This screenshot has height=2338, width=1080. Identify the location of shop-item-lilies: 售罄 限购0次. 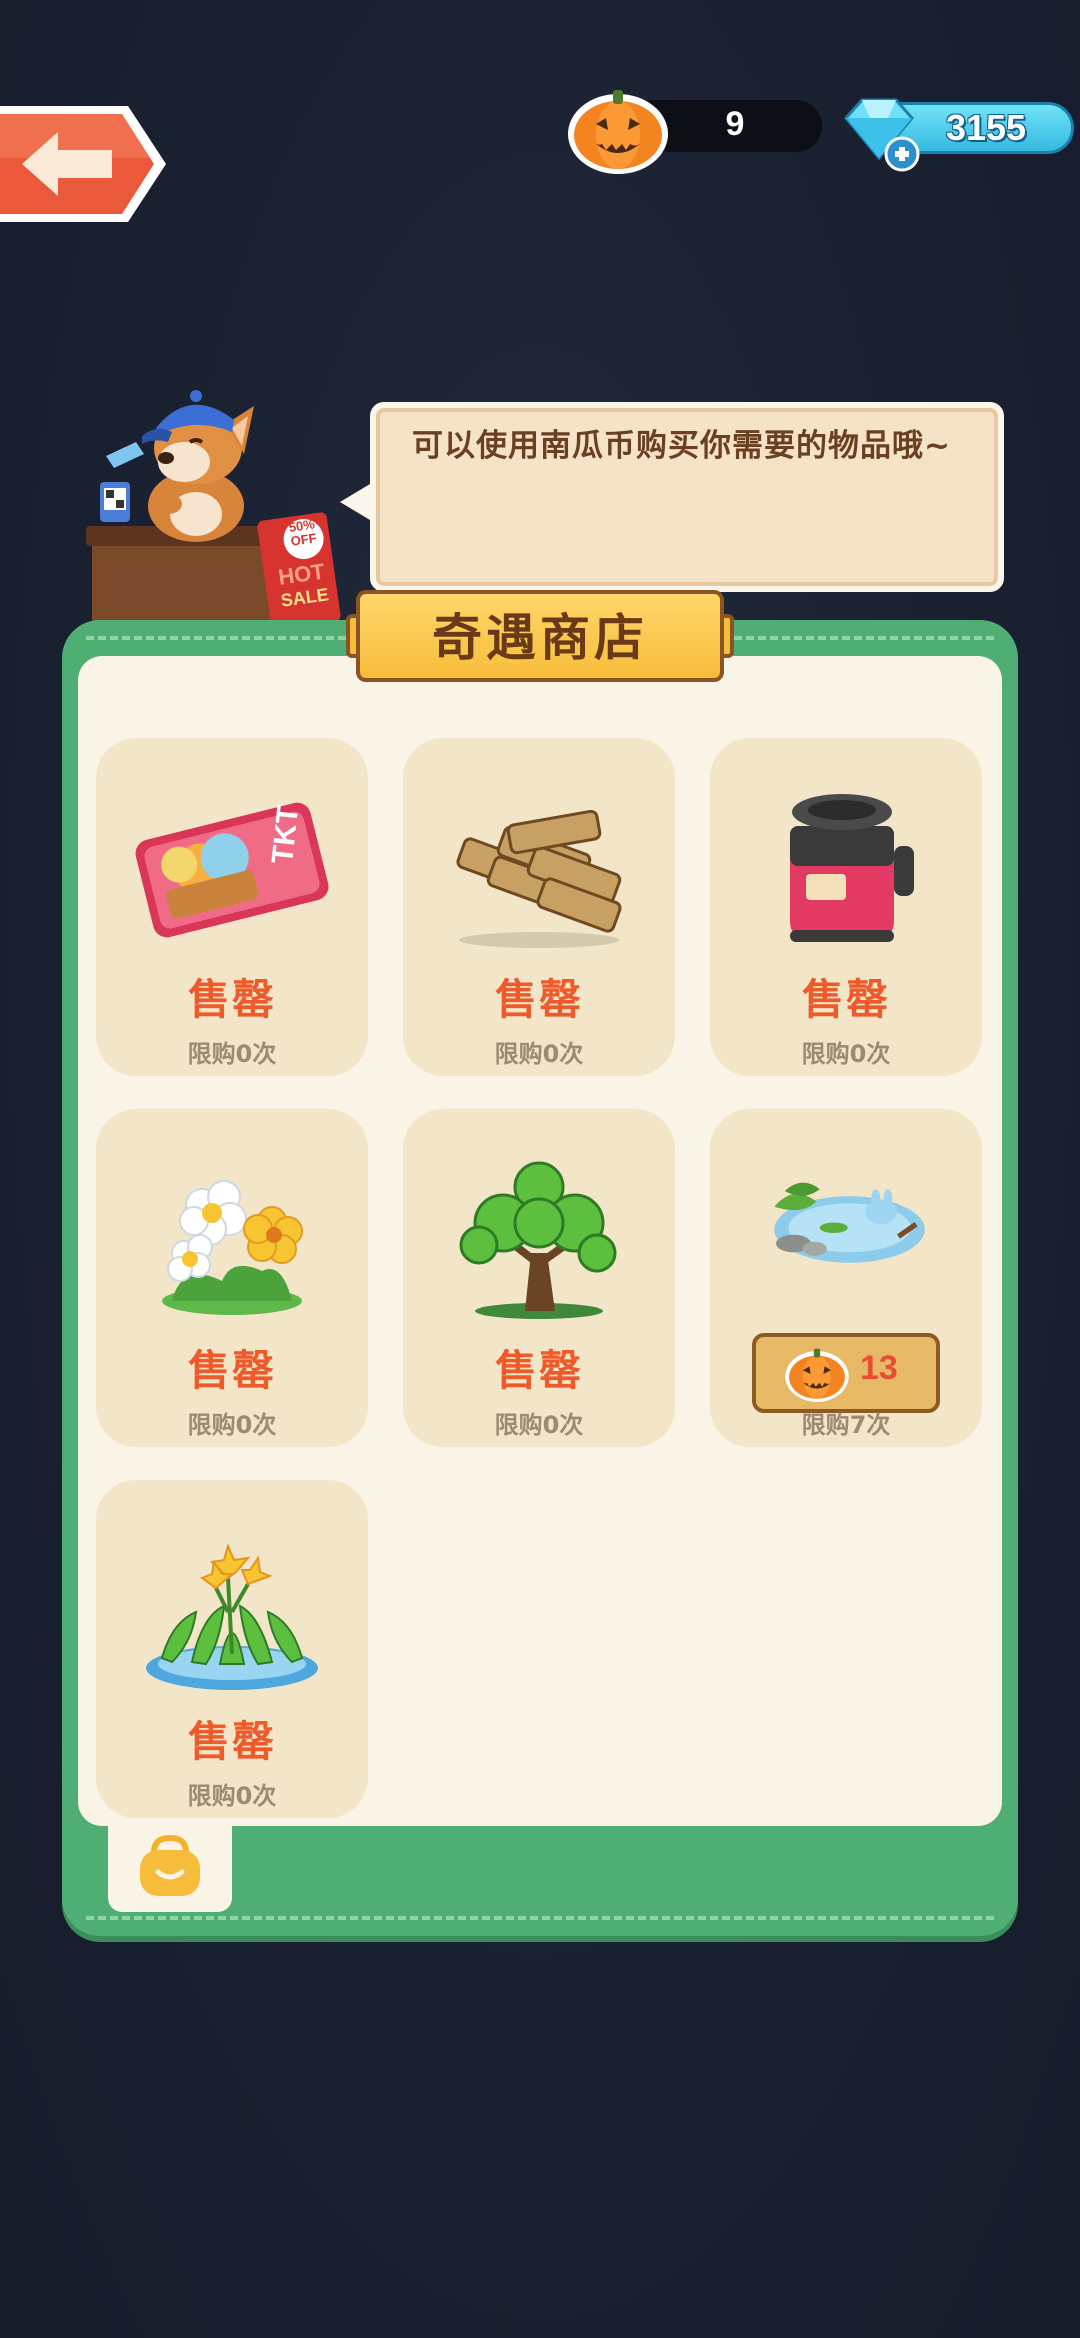
(232, 1649).